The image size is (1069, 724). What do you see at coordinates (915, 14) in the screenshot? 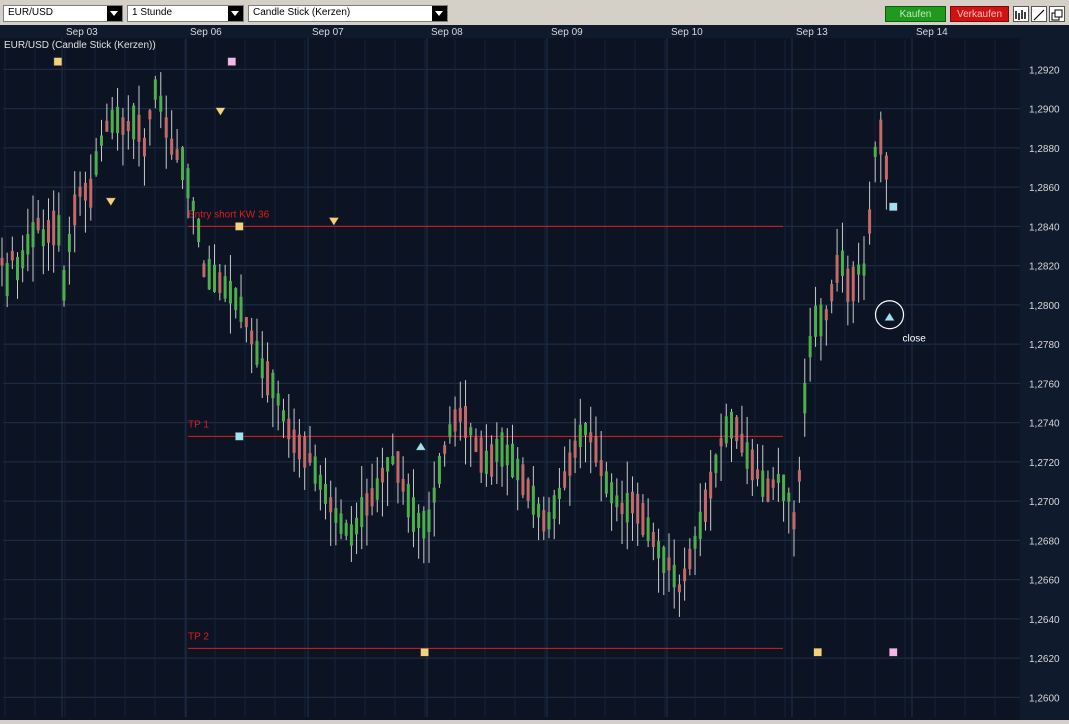
I see `buy-button: Kaufen` at bounding box center [915, 14].